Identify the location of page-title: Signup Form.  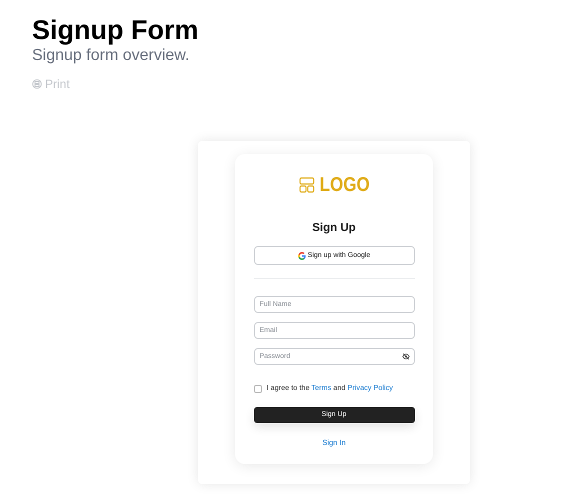
(116, 30).